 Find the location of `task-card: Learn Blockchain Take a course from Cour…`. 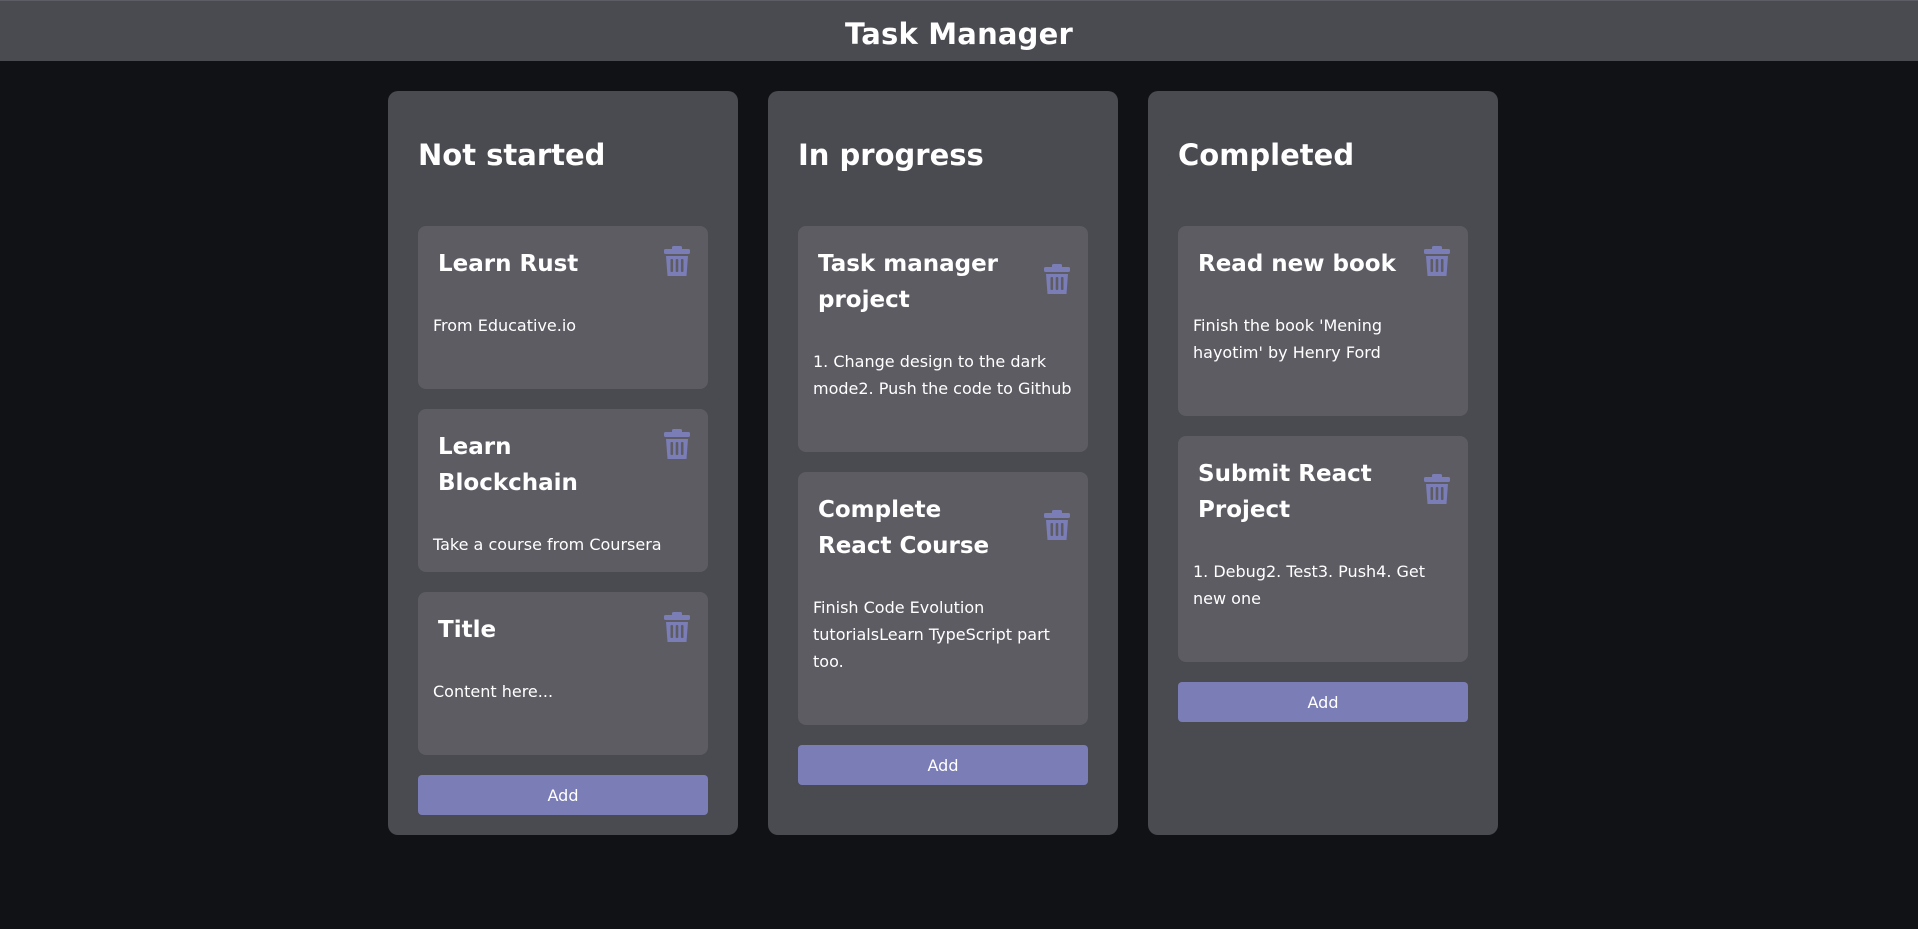

task-card: Learn Blockchain Take a course from Cour… is located at coordinates (563, 490).